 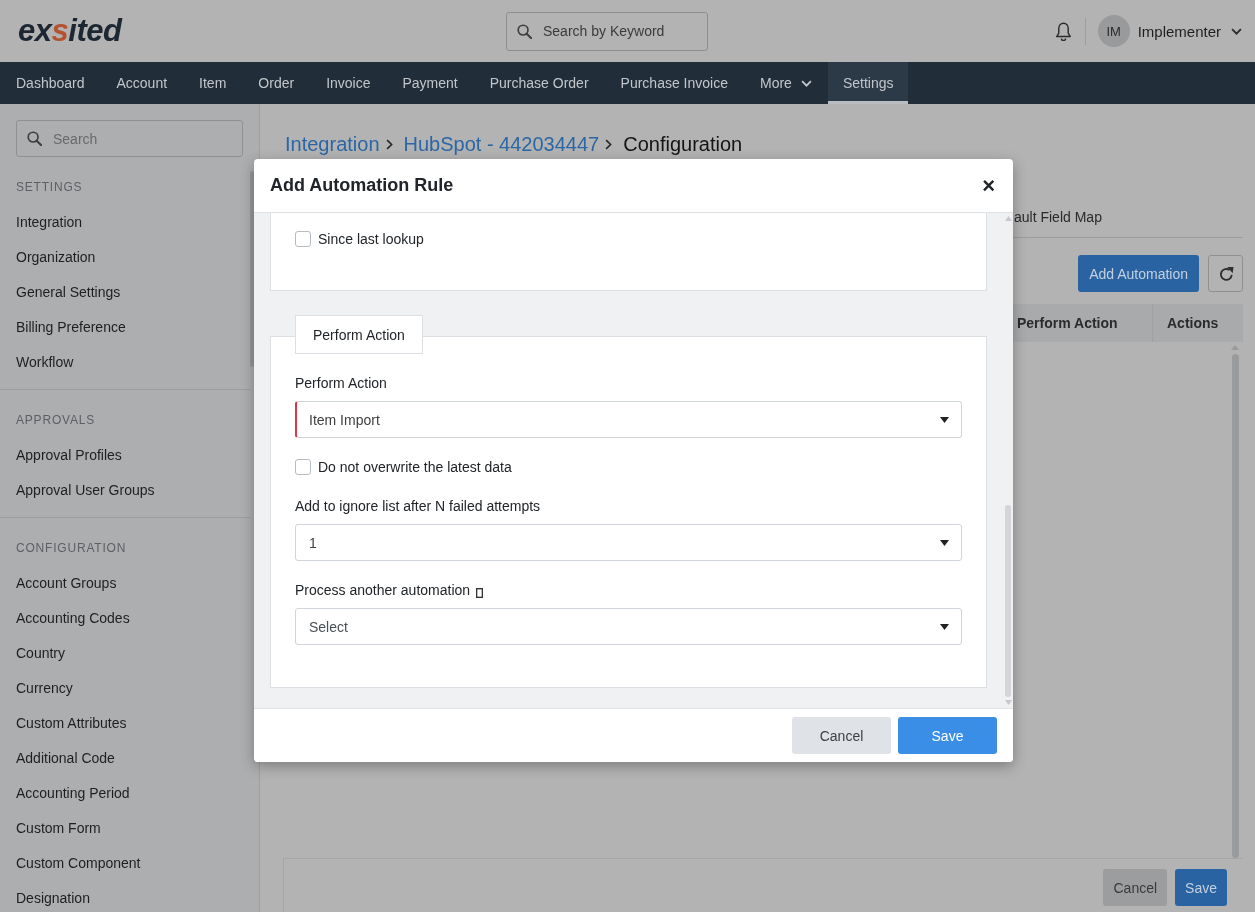 I want to click on sidebar-item: Accounting Period, so click(x=125, y=793).